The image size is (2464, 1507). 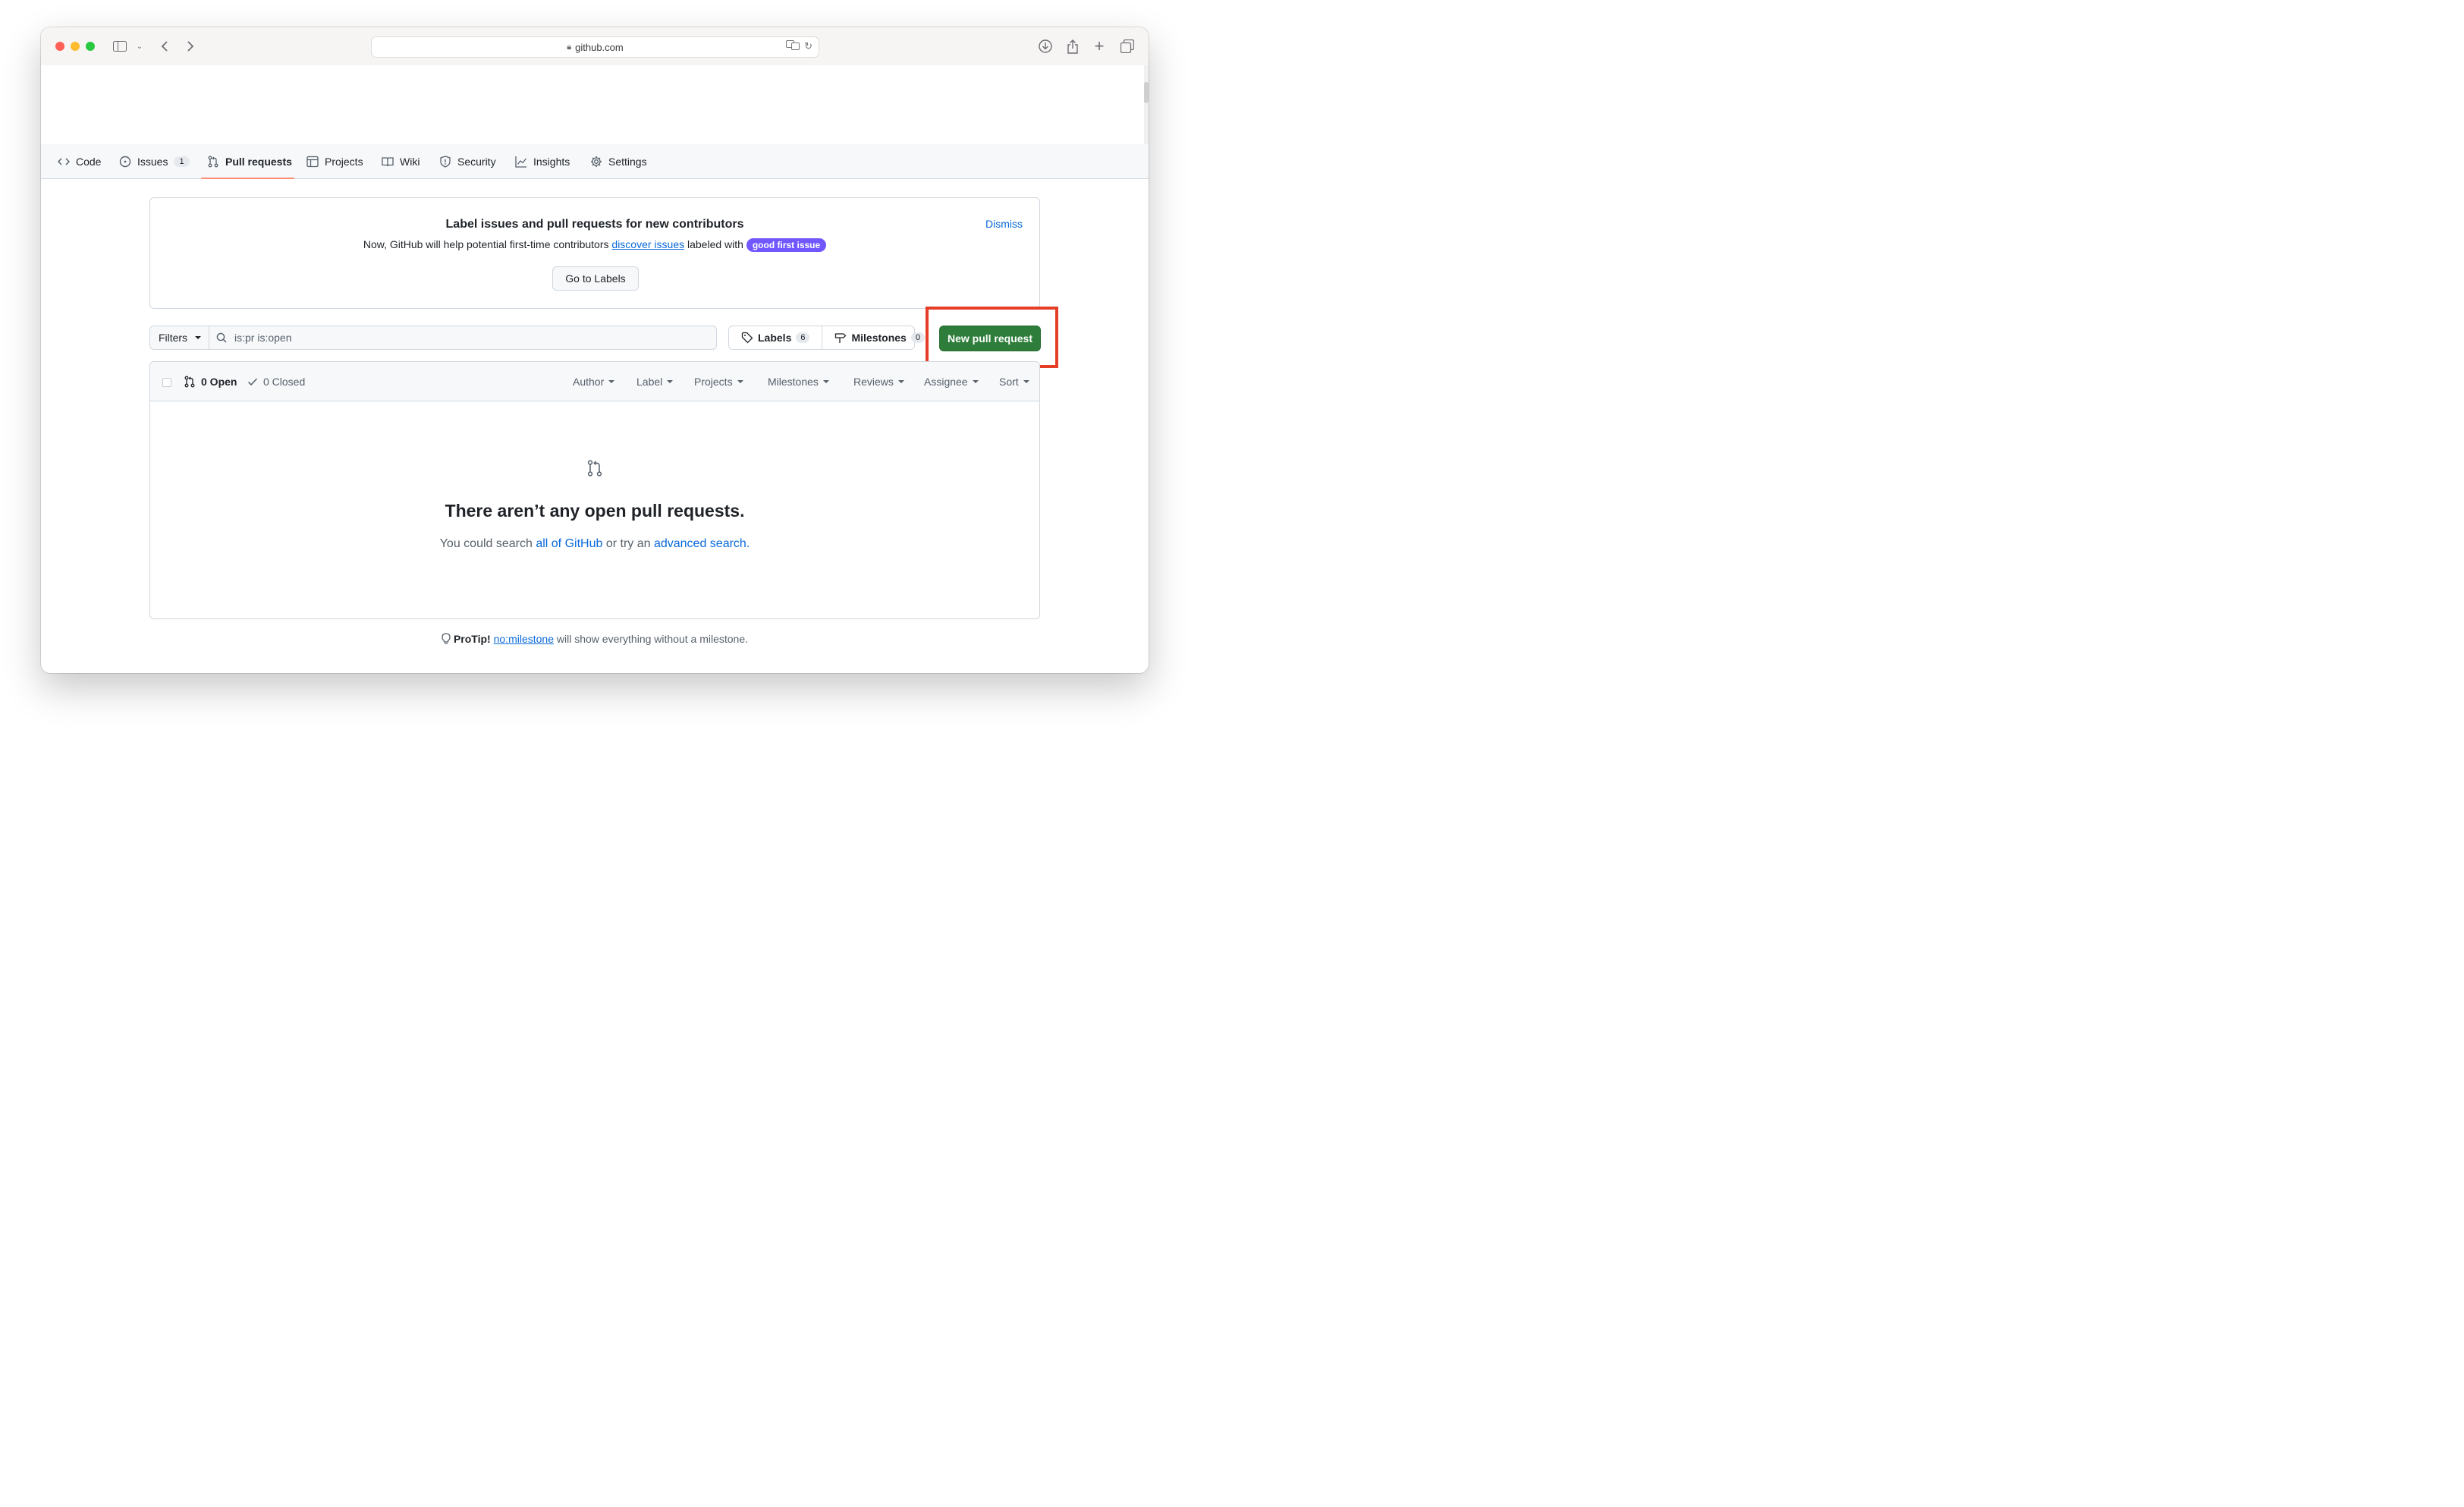 What do you see at coordinates (445, 161) in the screenshot?
I see `shield-icon` at bounding box center [445, 161].